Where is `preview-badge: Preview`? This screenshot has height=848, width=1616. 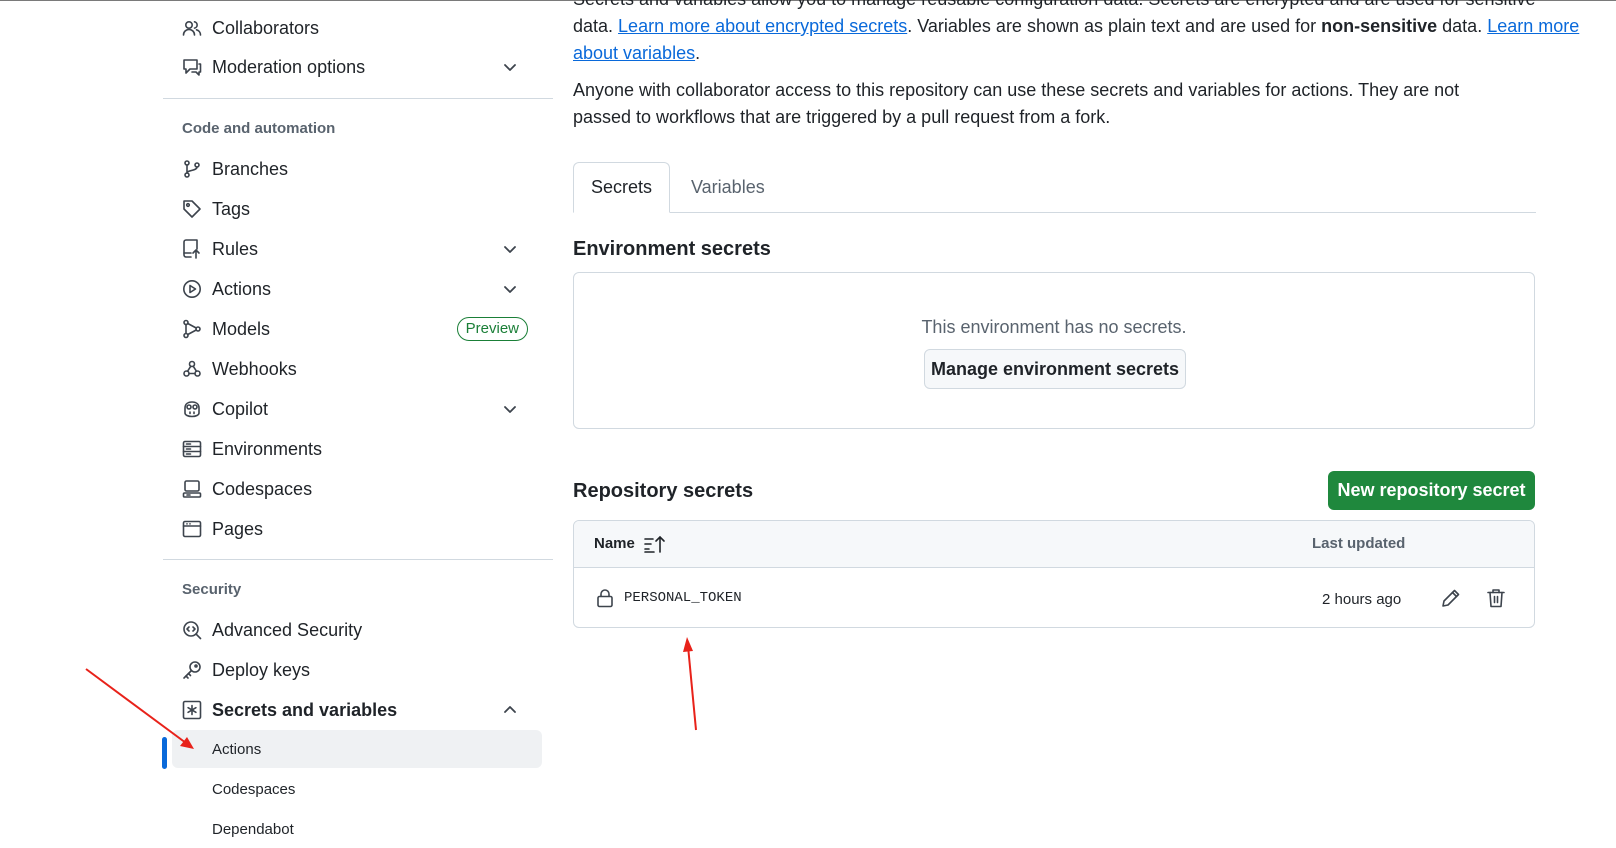
preview-badge: Preview is located at coordinates (492, 329).